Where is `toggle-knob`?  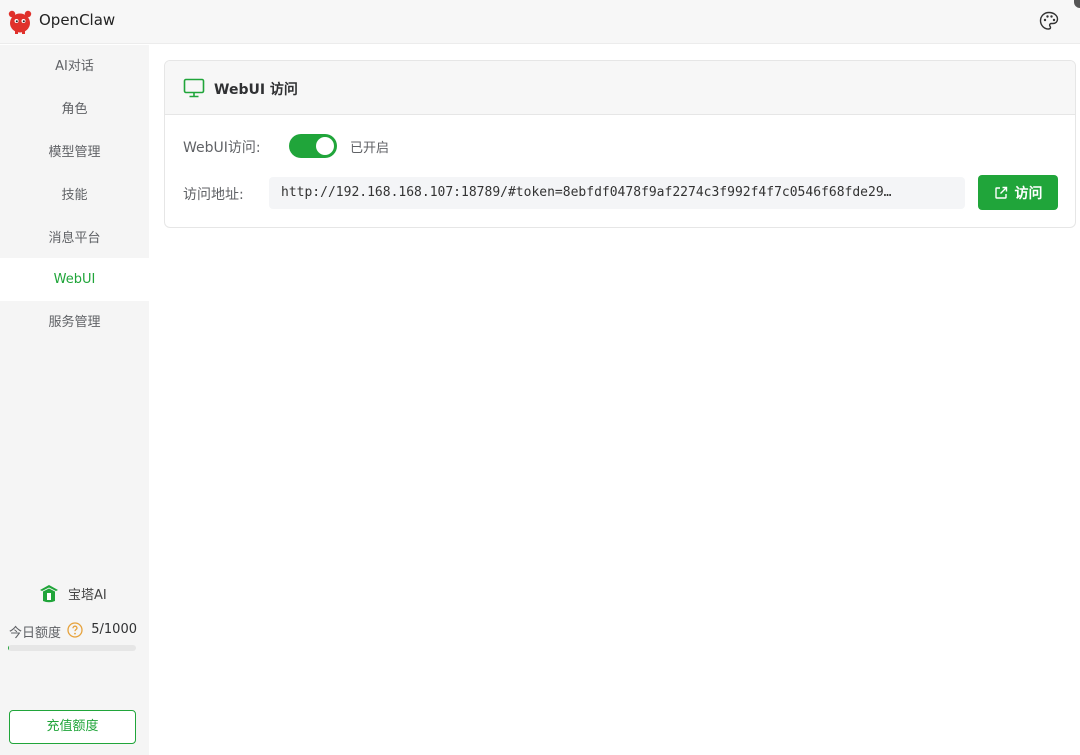 toggle-knob is located at coordinates (325, 146).